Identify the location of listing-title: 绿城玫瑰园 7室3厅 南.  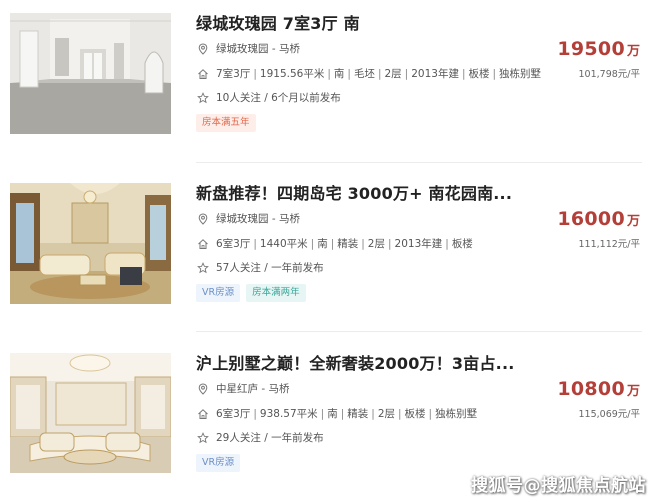
(278, 22).